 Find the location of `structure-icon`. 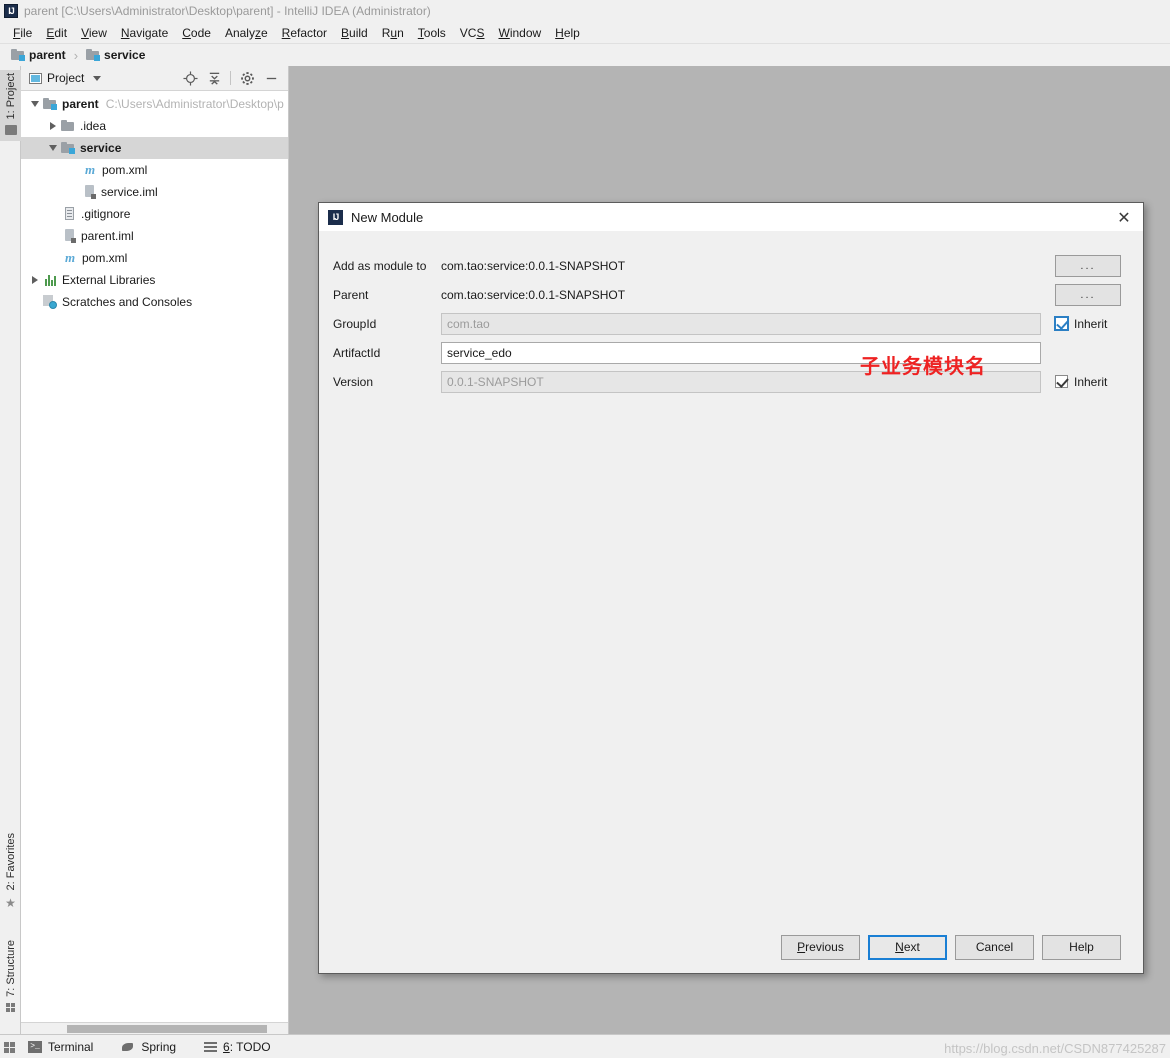

structure-icon is located at coordinates (10, 1007).